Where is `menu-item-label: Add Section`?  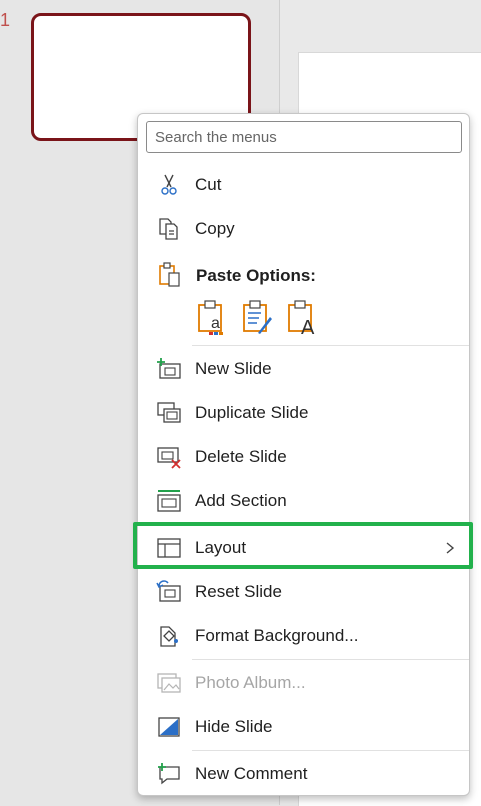
menu-item-label: Add Section is located at coordinates (241, 500).